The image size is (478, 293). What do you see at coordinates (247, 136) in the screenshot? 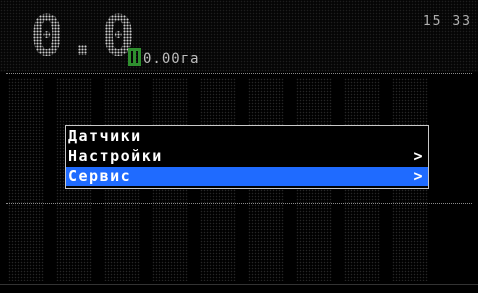
I see `menu-item-sensors: Датчики` at bounding box center [247, 136].